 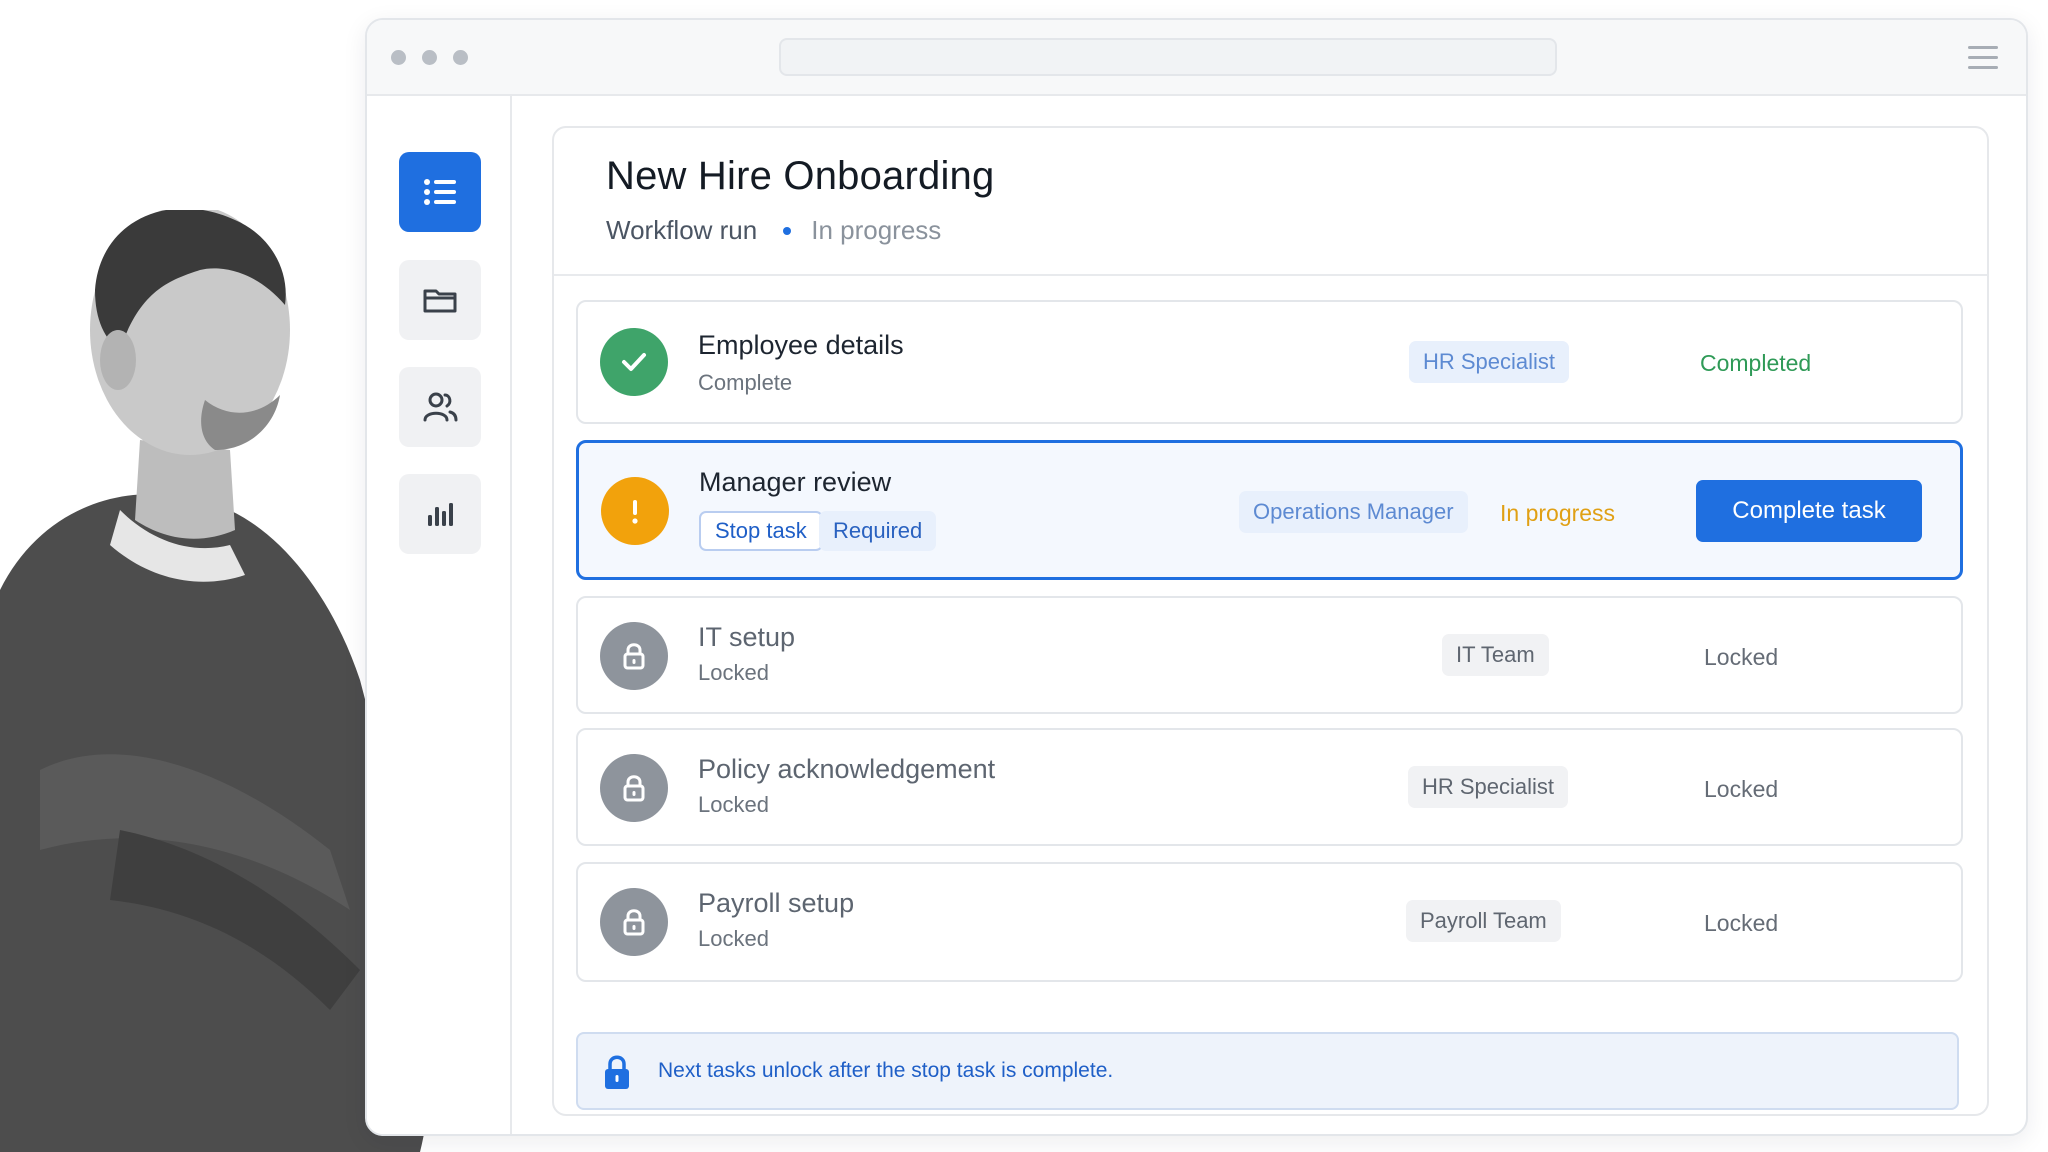 What do you see at coordinates (1558, 513) in the screenshot?
I see `task-status: In progress` at bounding box center [1558, 513].